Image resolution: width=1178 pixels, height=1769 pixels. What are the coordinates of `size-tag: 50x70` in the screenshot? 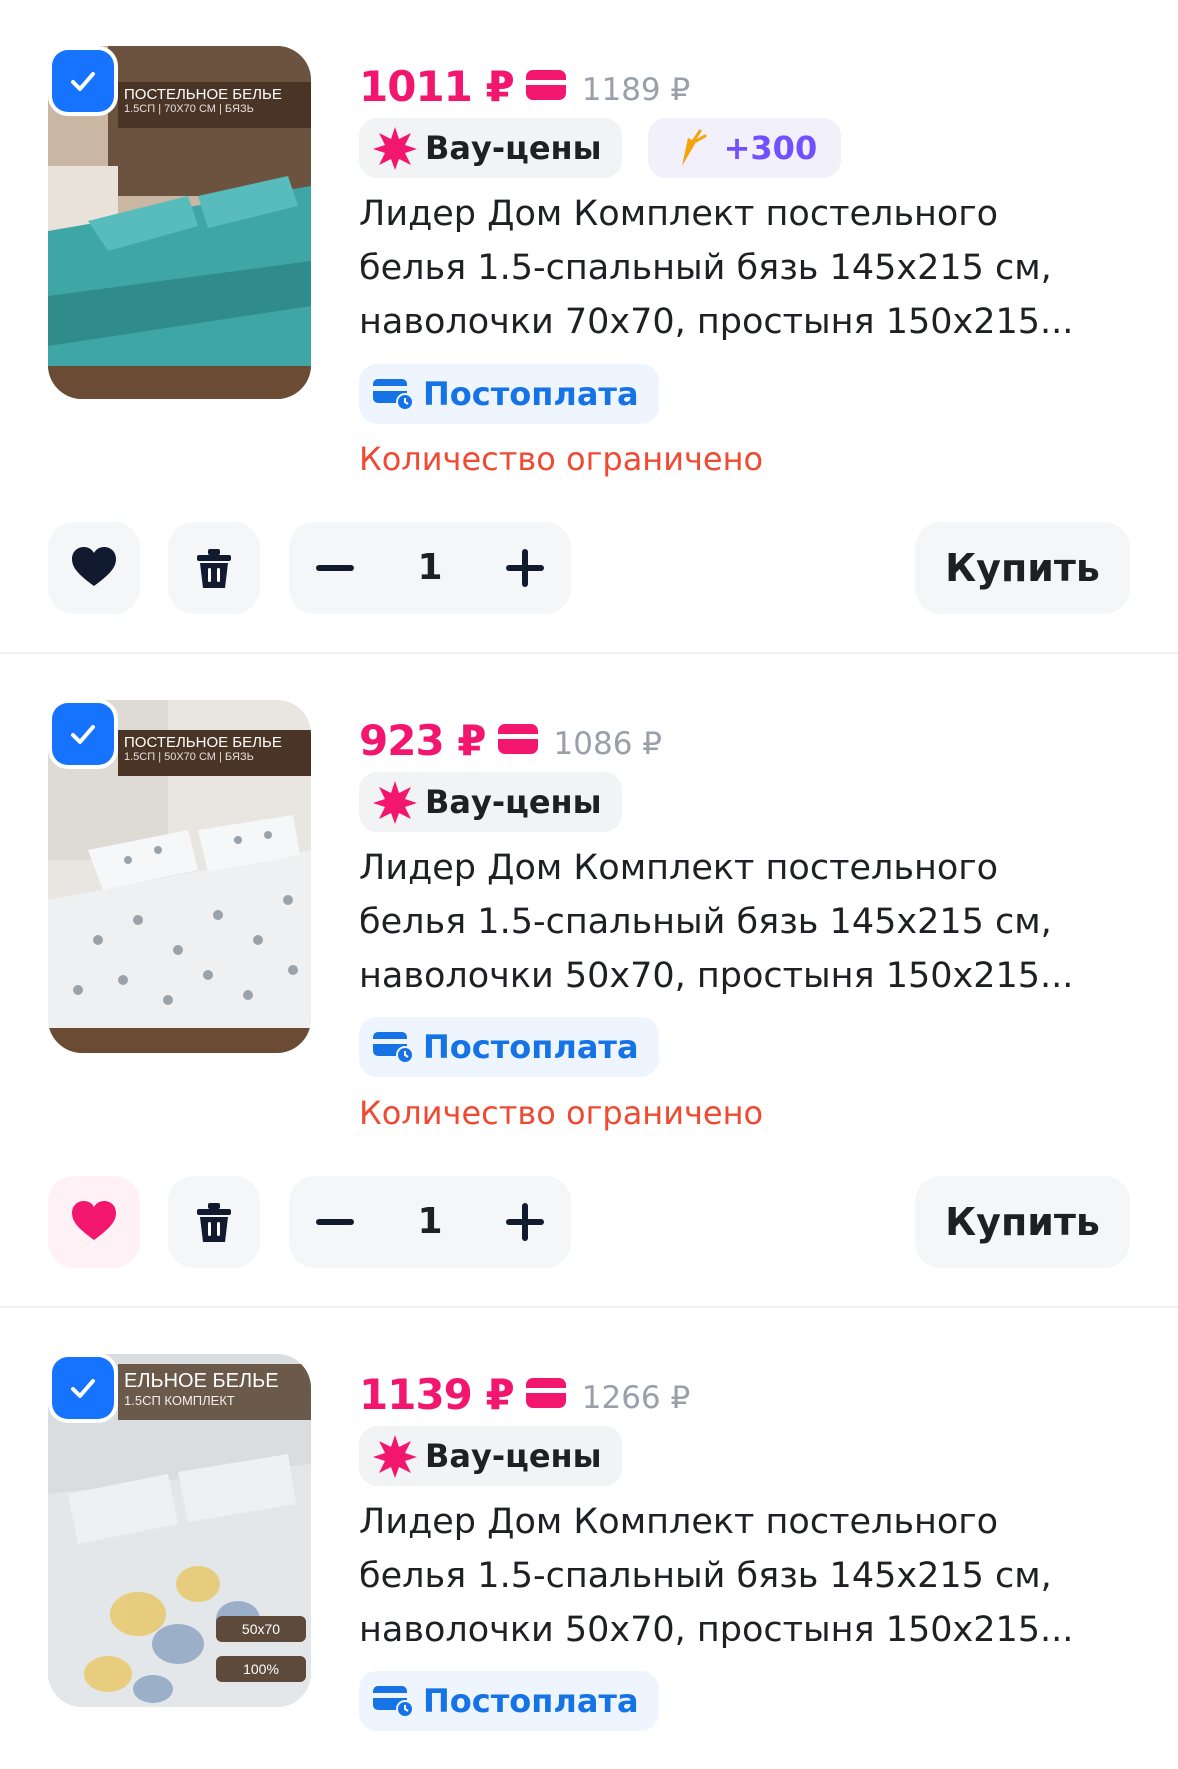 It's located at (261, 1629).